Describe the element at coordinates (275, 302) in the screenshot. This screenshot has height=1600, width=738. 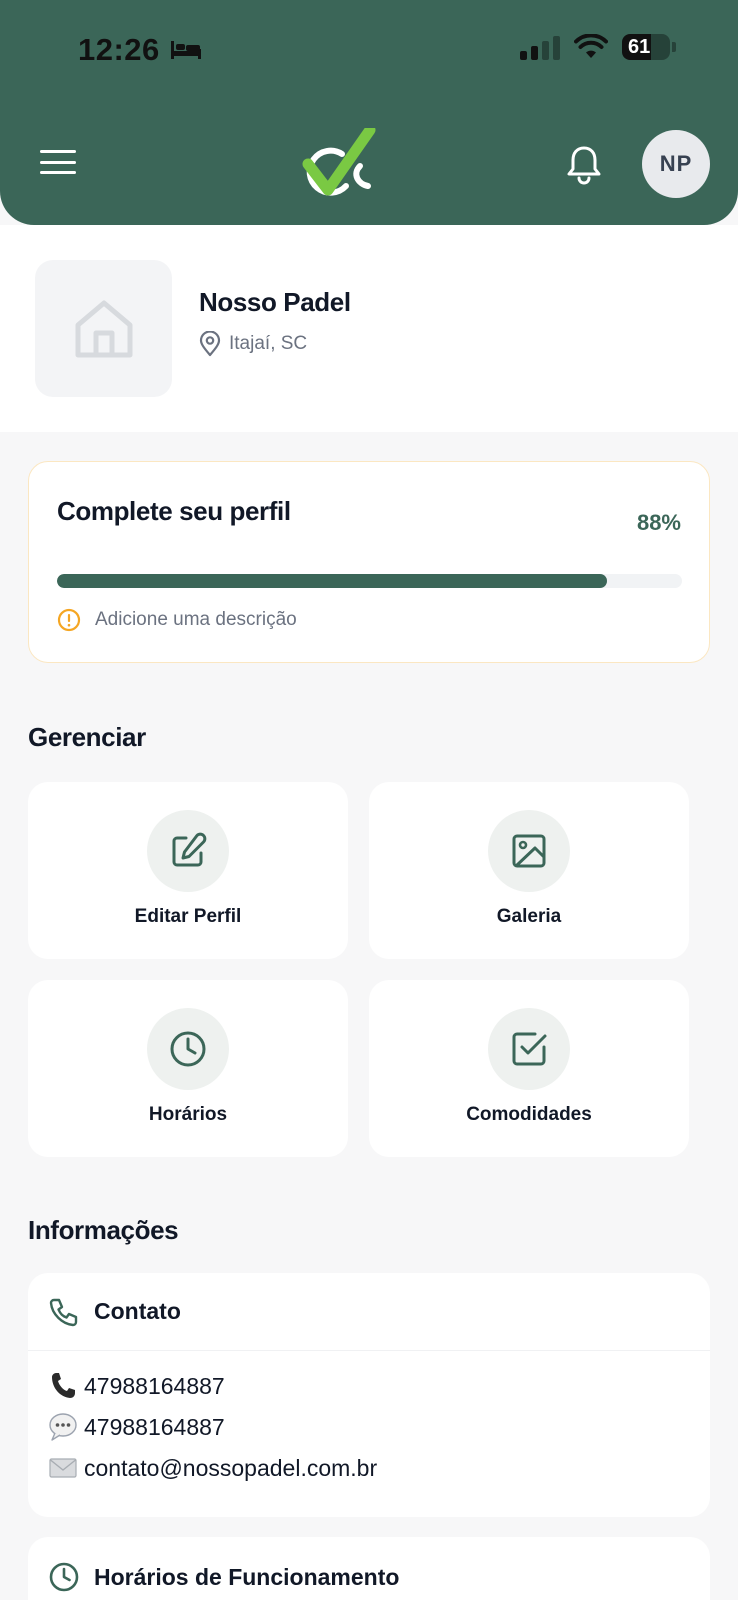
I see `venue-name: Nosso Padel` at that location.